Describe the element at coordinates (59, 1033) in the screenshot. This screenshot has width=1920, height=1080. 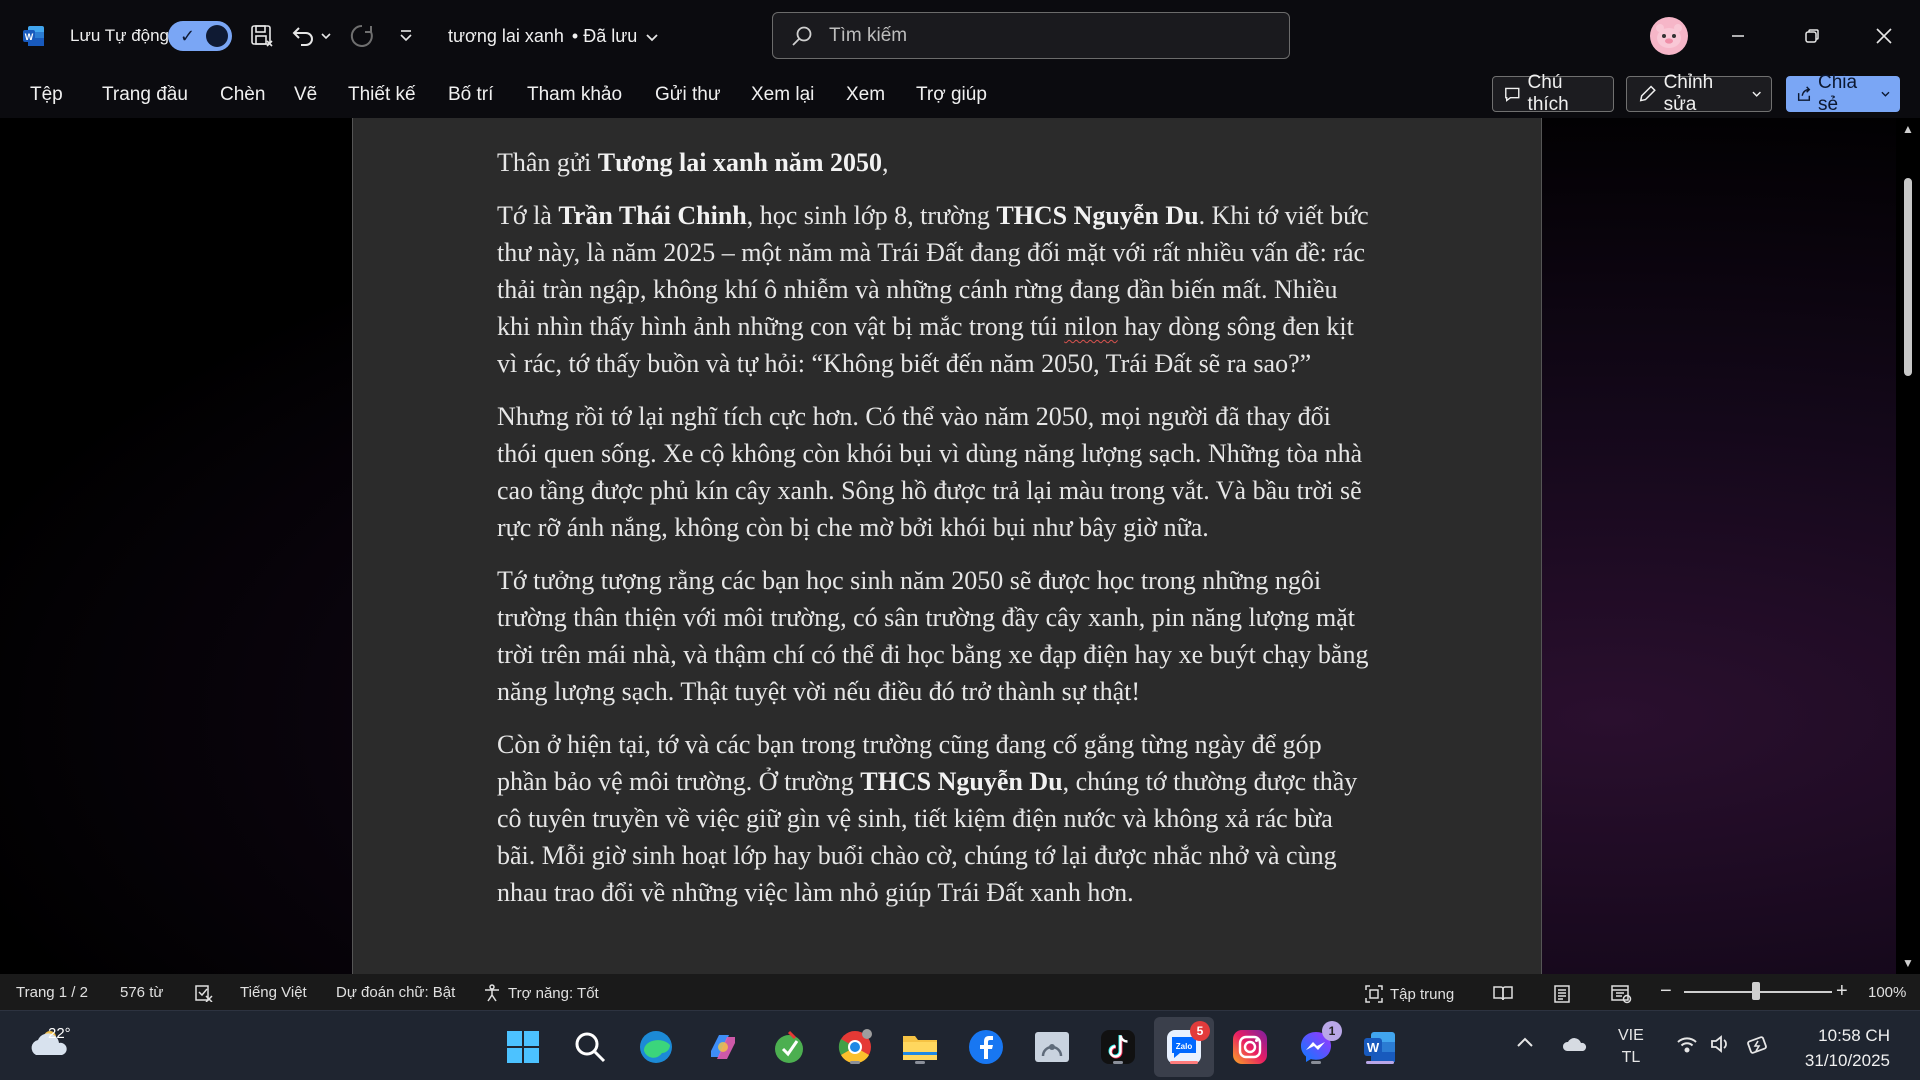
I see `temperature: 22°` at that location.